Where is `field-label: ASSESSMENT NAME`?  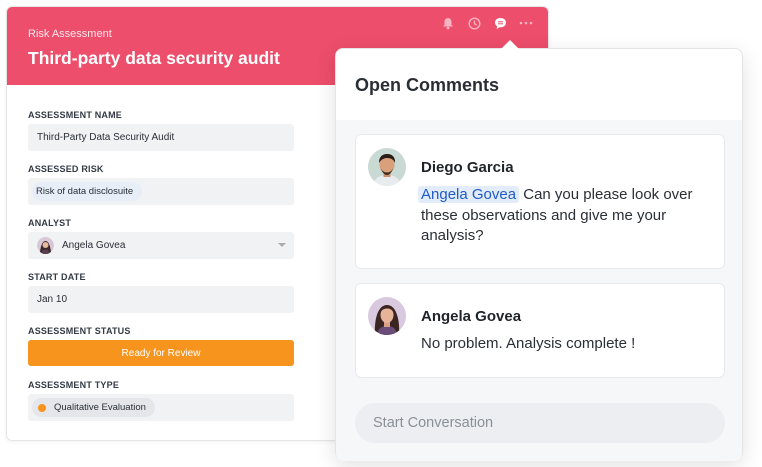 field-label: ASSESSMENT NAME is located at coordinates (75, 115).